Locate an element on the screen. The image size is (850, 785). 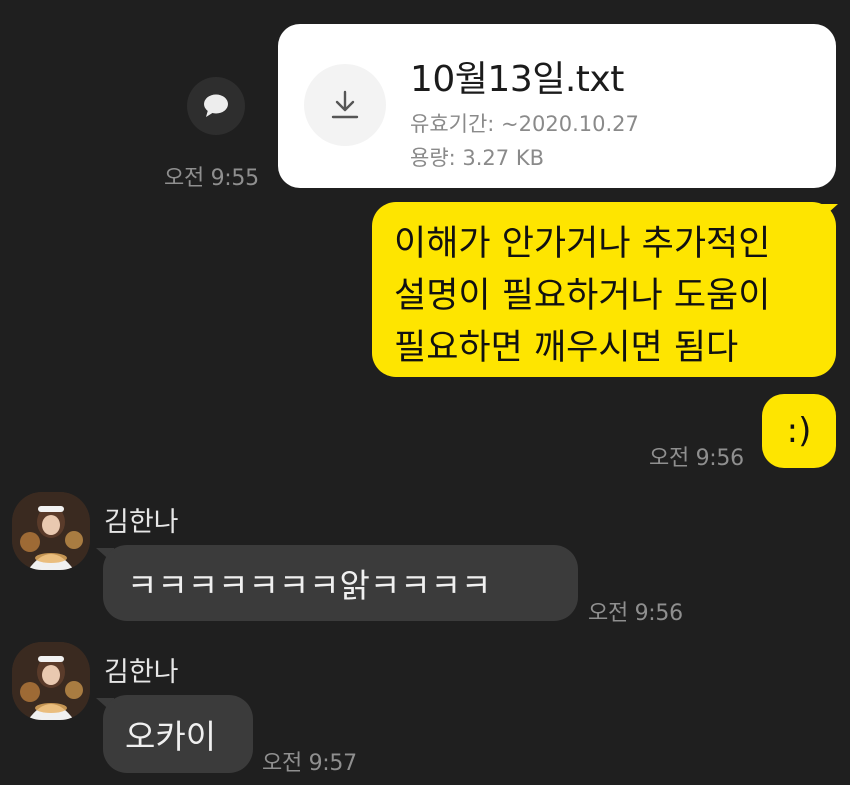
download-button is located at coordinates (345, 105).